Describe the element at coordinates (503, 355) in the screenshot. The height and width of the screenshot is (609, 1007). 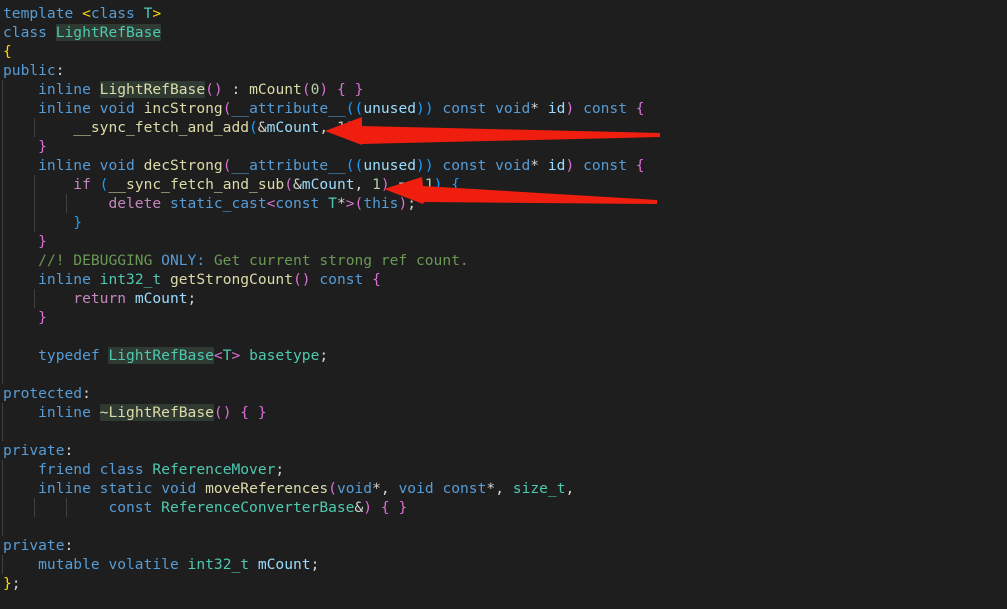
I see `code-line: typedef LightRefBase<T> basetype;` at that location.